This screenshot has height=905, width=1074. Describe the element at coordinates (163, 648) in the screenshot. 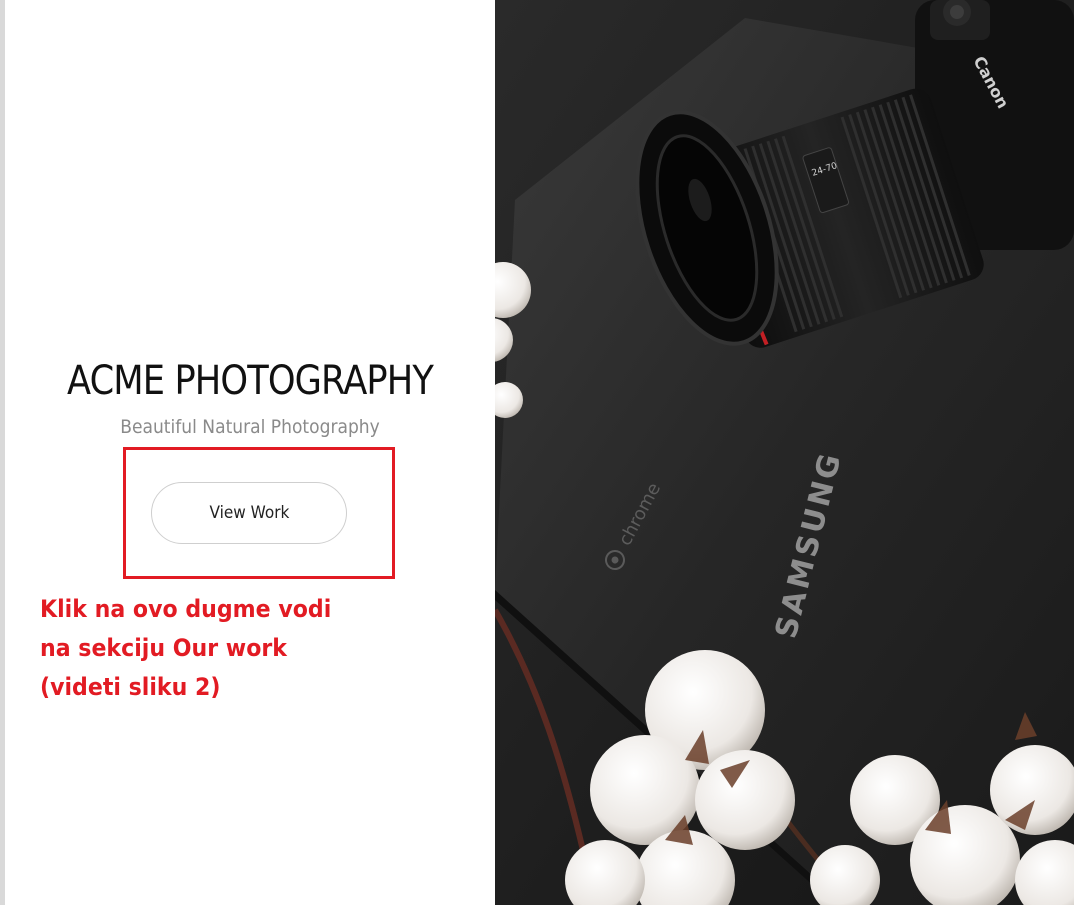

I see `annotation-line: na sekciju Our work` at that location.